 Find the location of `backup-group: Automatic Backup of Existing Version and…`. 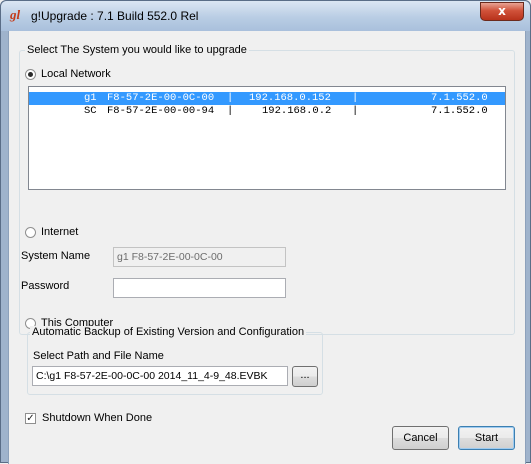

backup-group: Automatic Backup of Existing Version and… is located at coordinates (175, 360).